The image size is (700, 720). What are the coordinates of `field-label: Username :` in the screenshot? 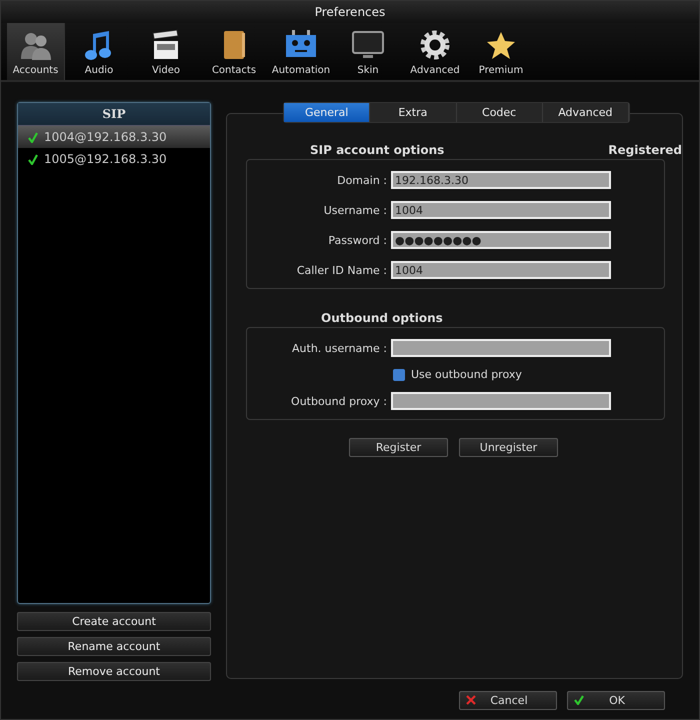 It's located at (355, 210).